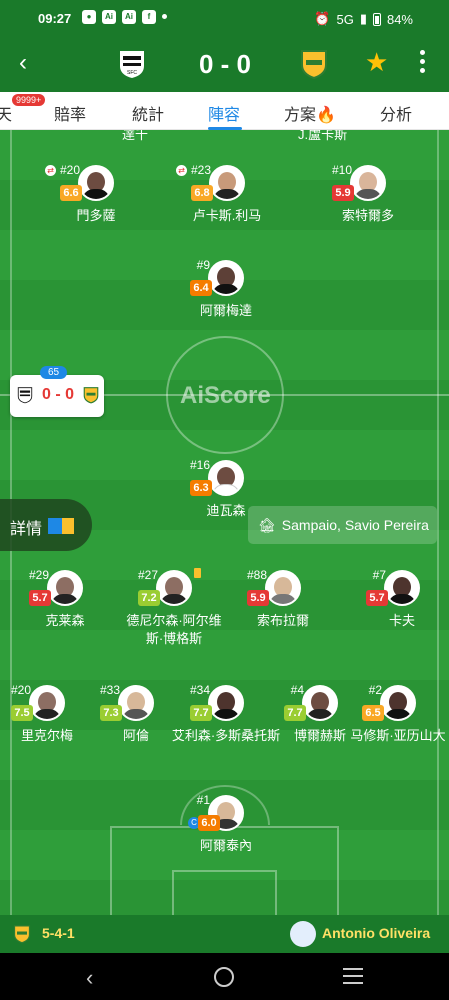 The height and width of the screenshot is (1000, 449). What do you see at coordinates (203, 265) in the screenshot?
I see `player-number: #9` at bounding box center [203, 265].